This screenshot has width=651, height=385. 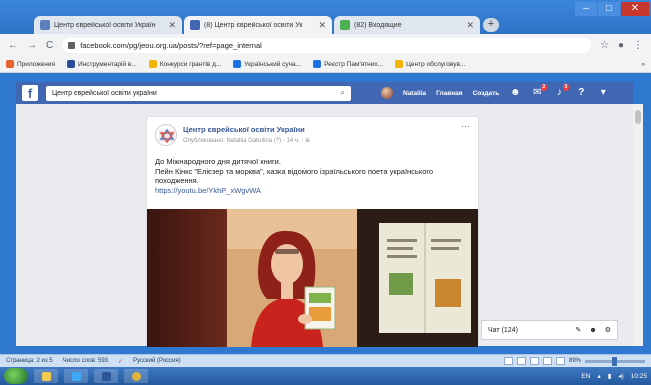 I want to click on network-icon: ▮, so click(x=610, y=376).